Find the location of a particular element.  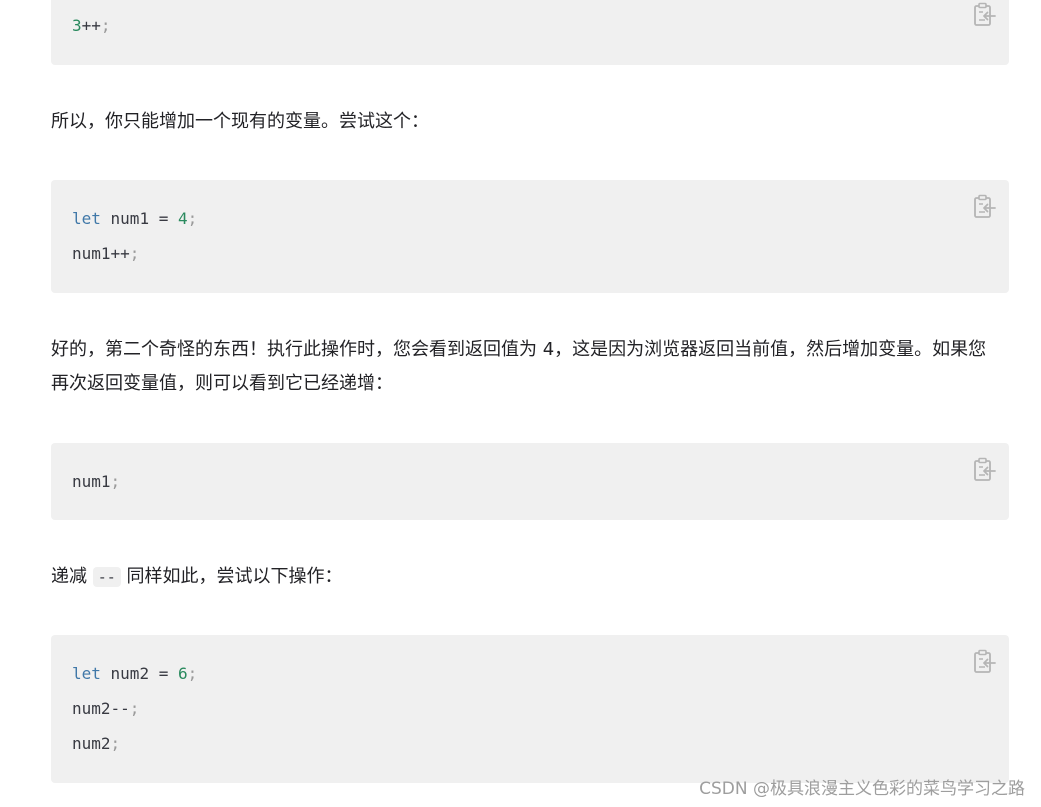

code-line: let num1 = 4; is located at coordinates (540, 218).